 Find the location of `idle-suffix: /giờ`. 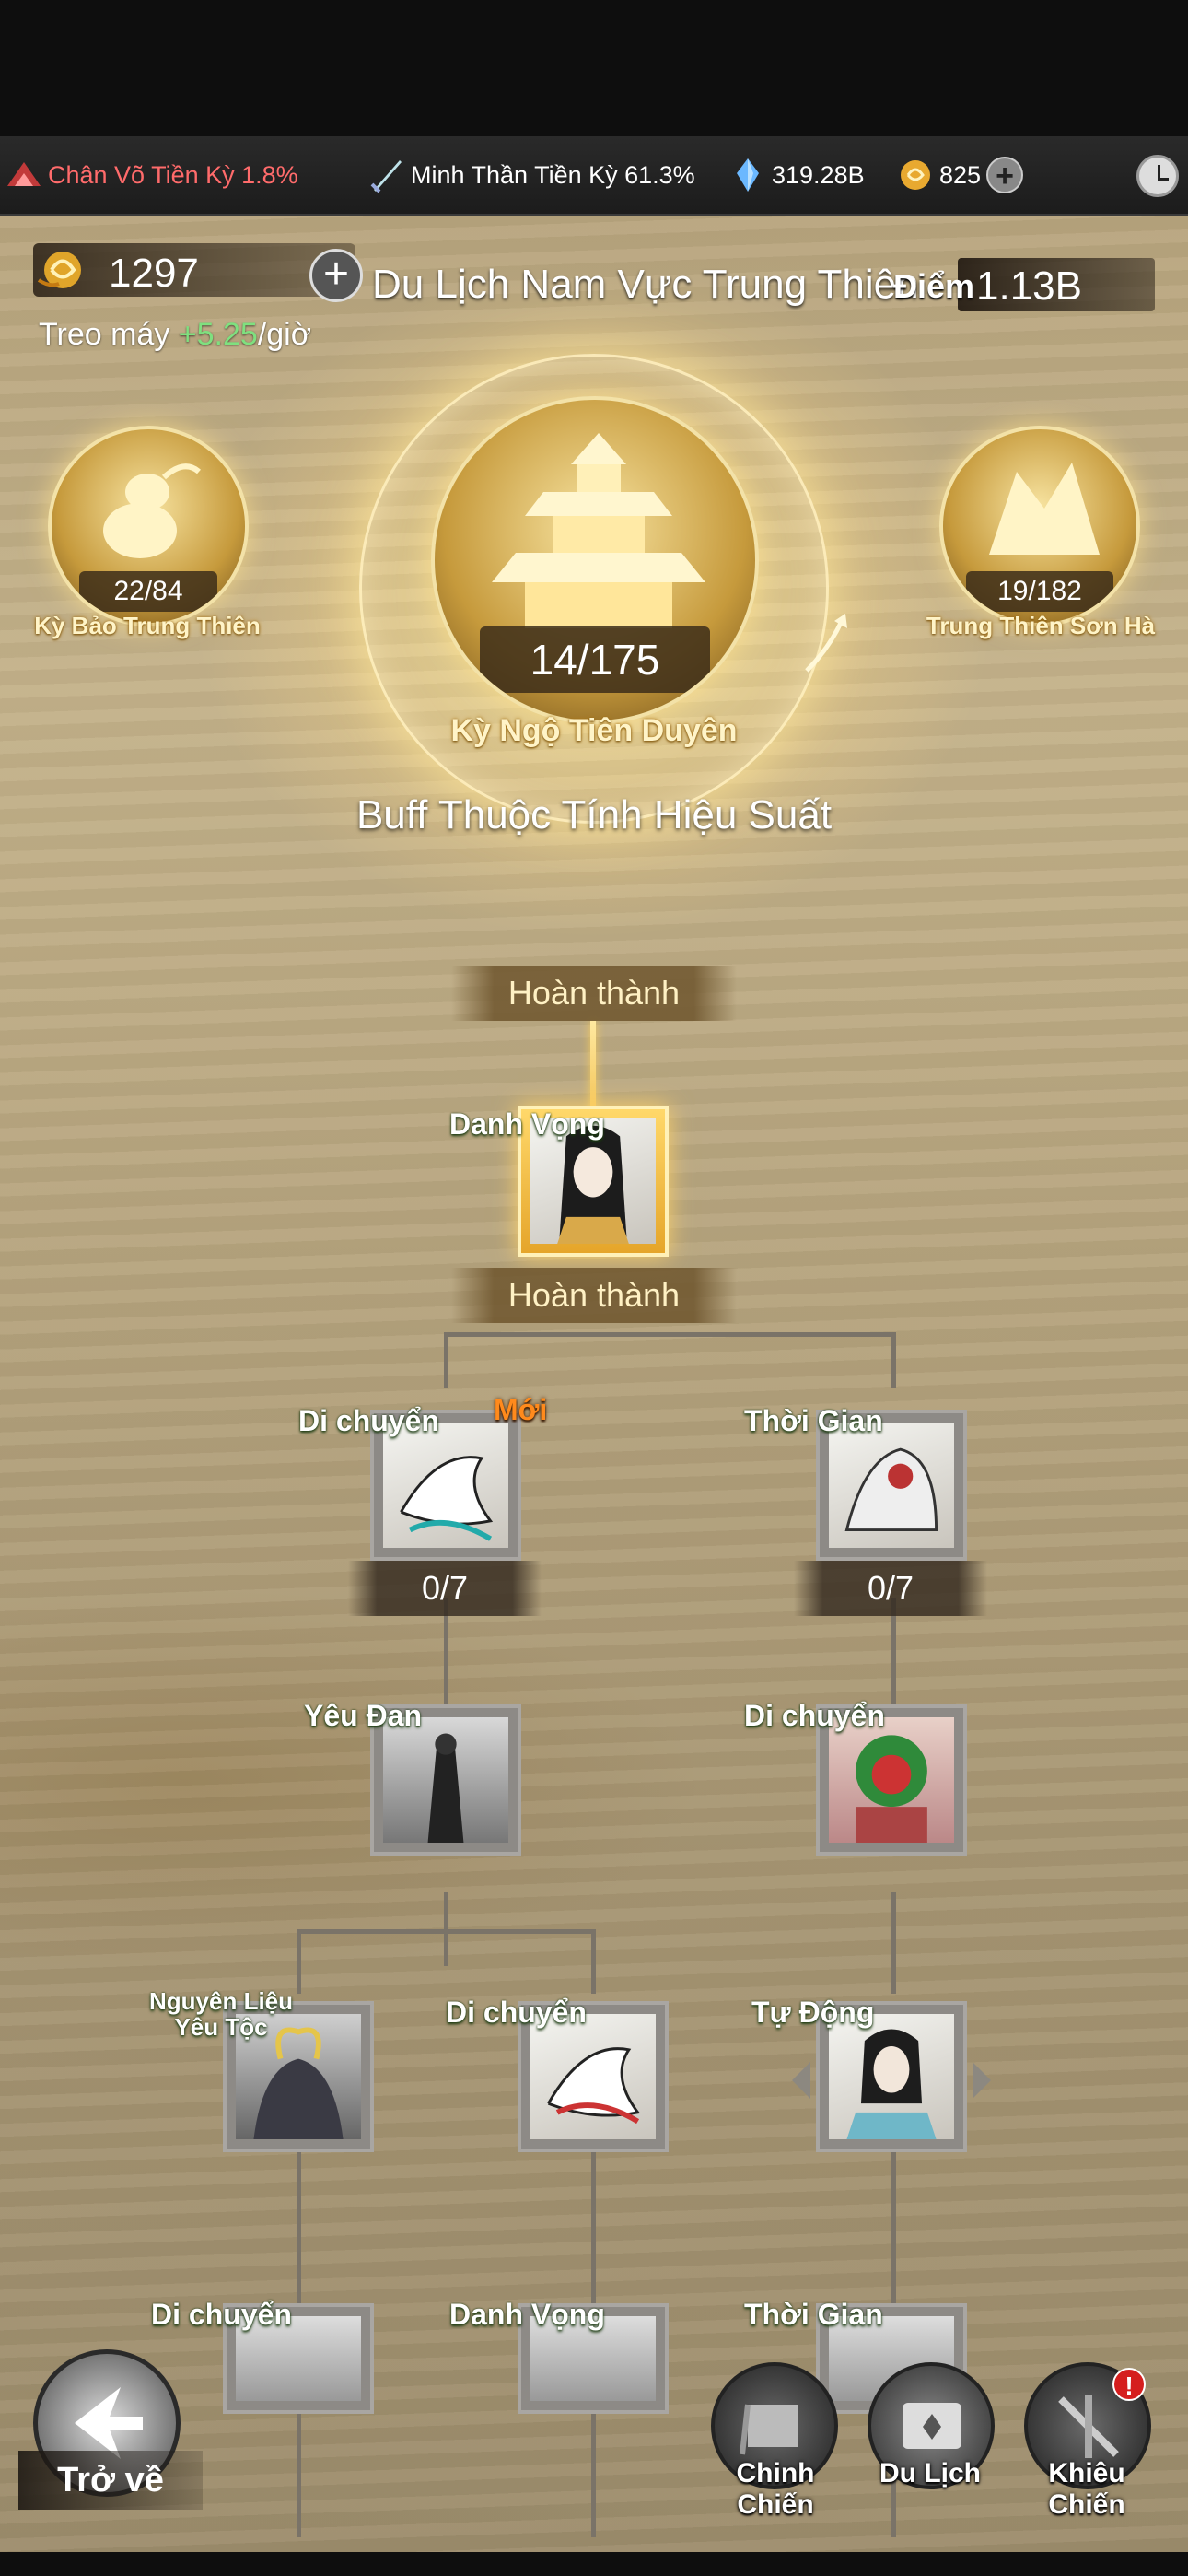

idle-suffix: /giờ is located at coordinates (284, 334).